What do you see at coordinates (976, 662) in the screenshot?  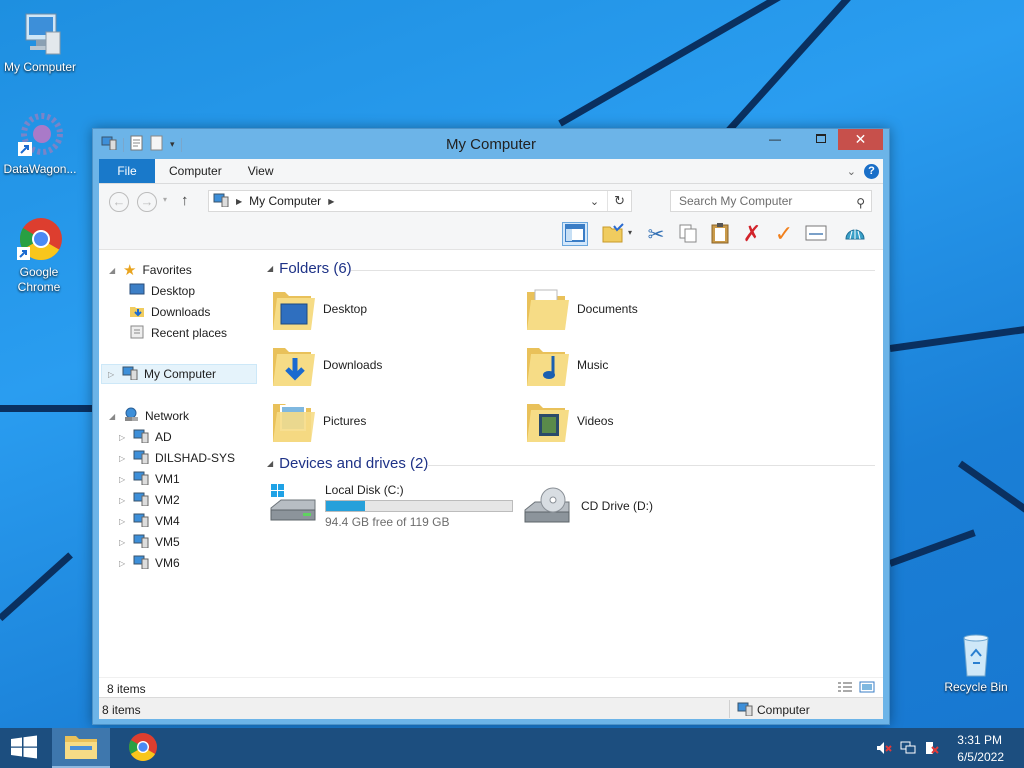 I see `desktop-icon-recycle-bin: Recycle Bin` at bounding box center [976, 662].